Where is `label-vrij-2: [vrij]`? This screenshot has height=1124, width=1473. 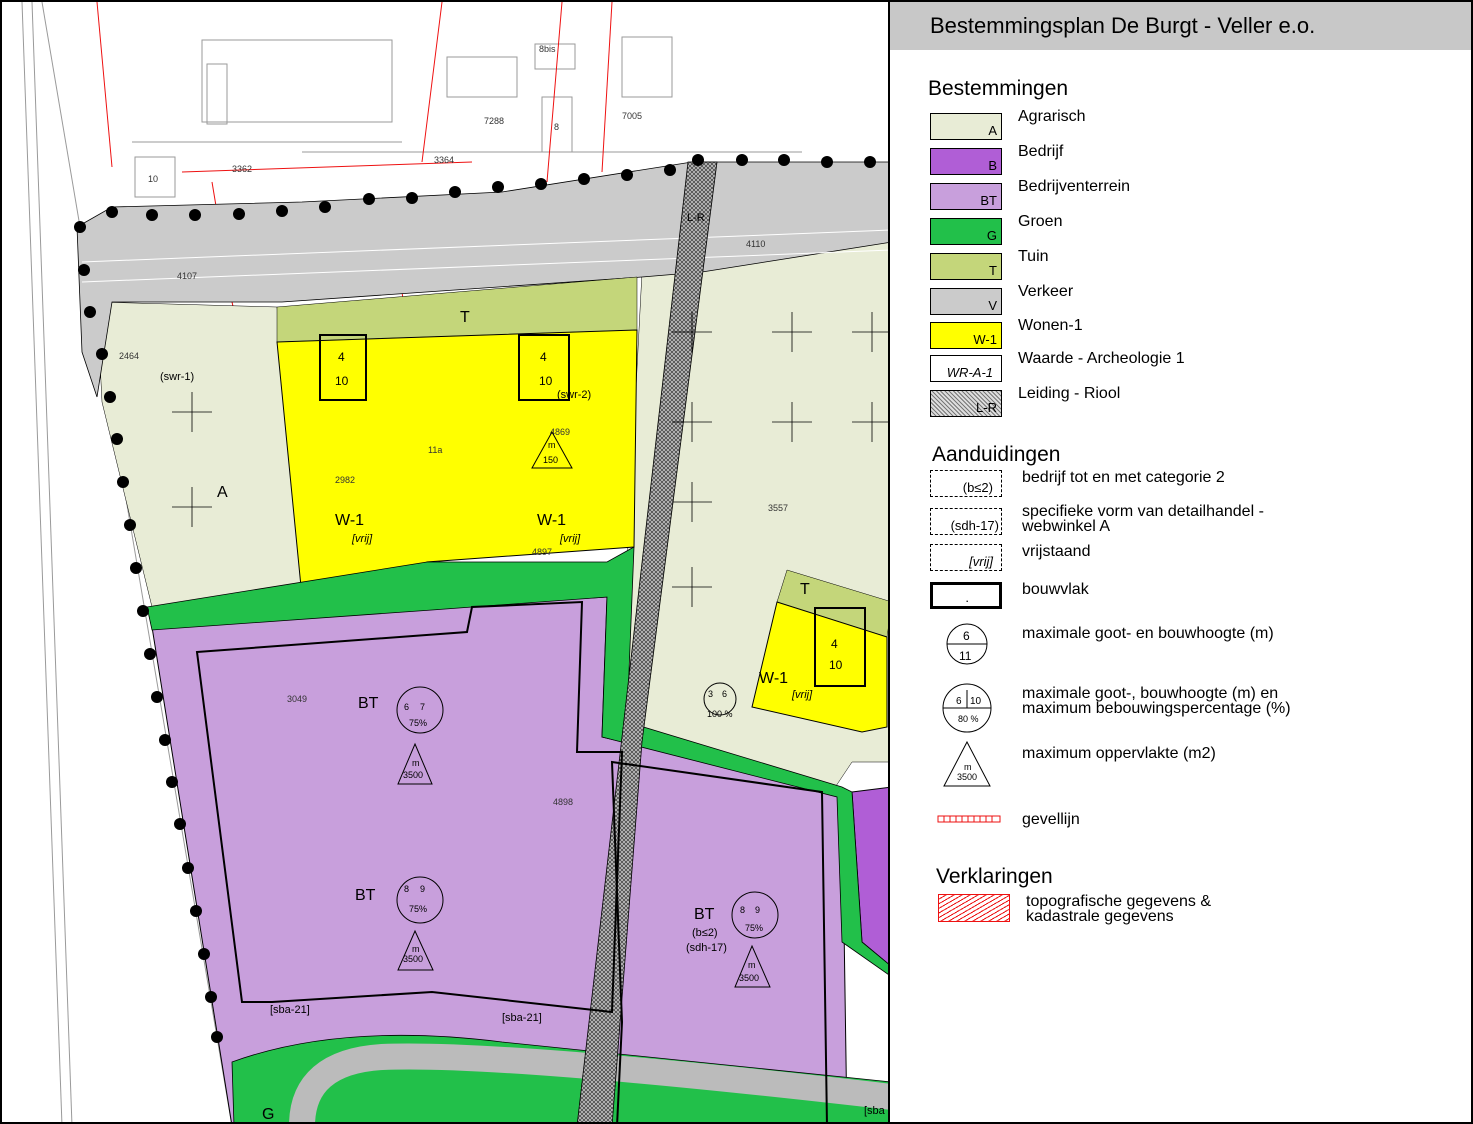
label-vrij-2: [vrij] is located at coordinates (570, 539).